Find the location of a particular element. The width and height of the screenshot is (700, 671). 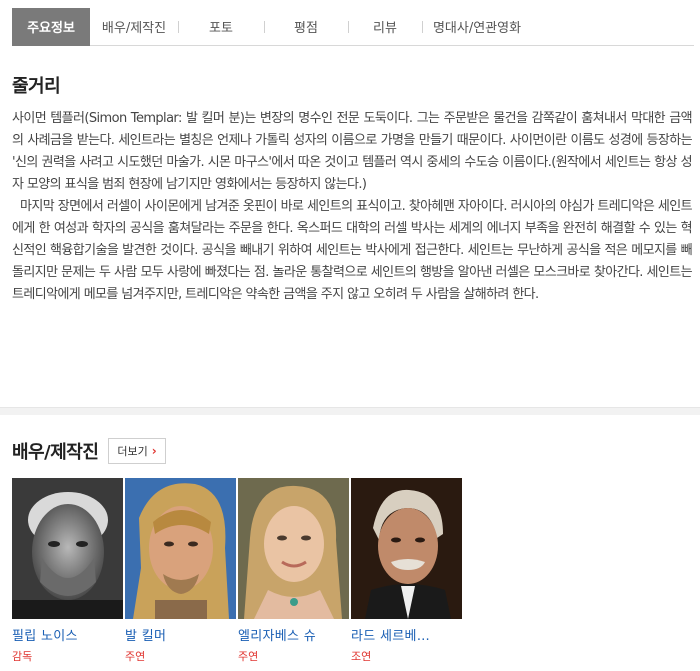

tab-review: 리뷰 is located at coordinates (385, 27).